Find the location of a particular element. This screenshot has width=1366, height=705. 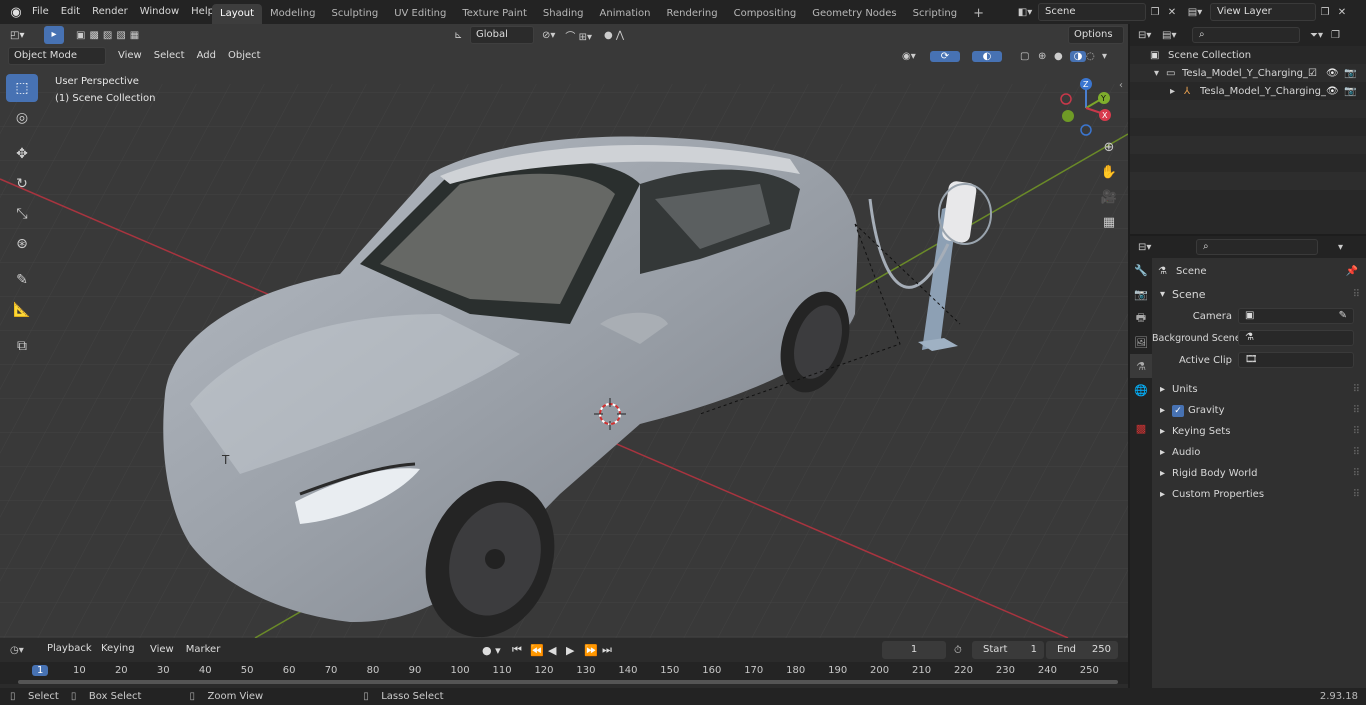

measure-tool-icon: 📐 is located at coordinates (22, 310).